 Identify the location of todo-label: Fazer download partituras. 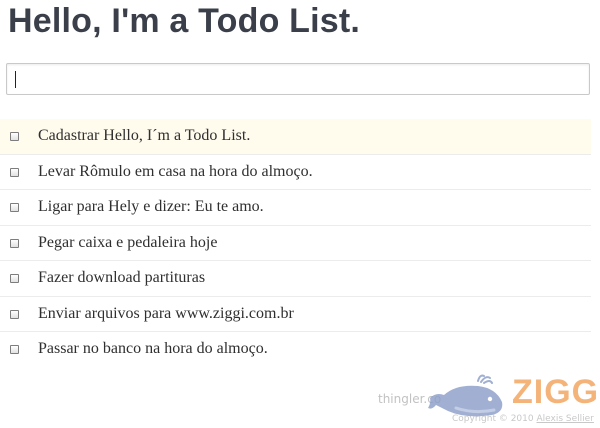
(121, 278).